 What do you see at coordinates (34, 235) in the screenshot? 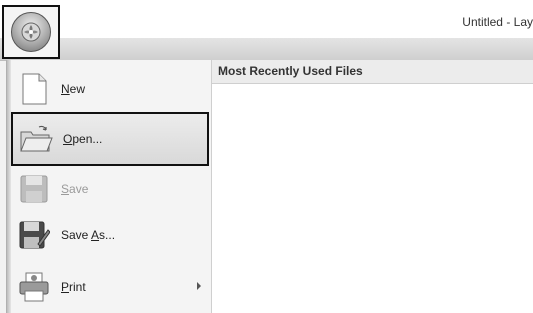
I see `save-as-icon` at bounding box center [34, 235].